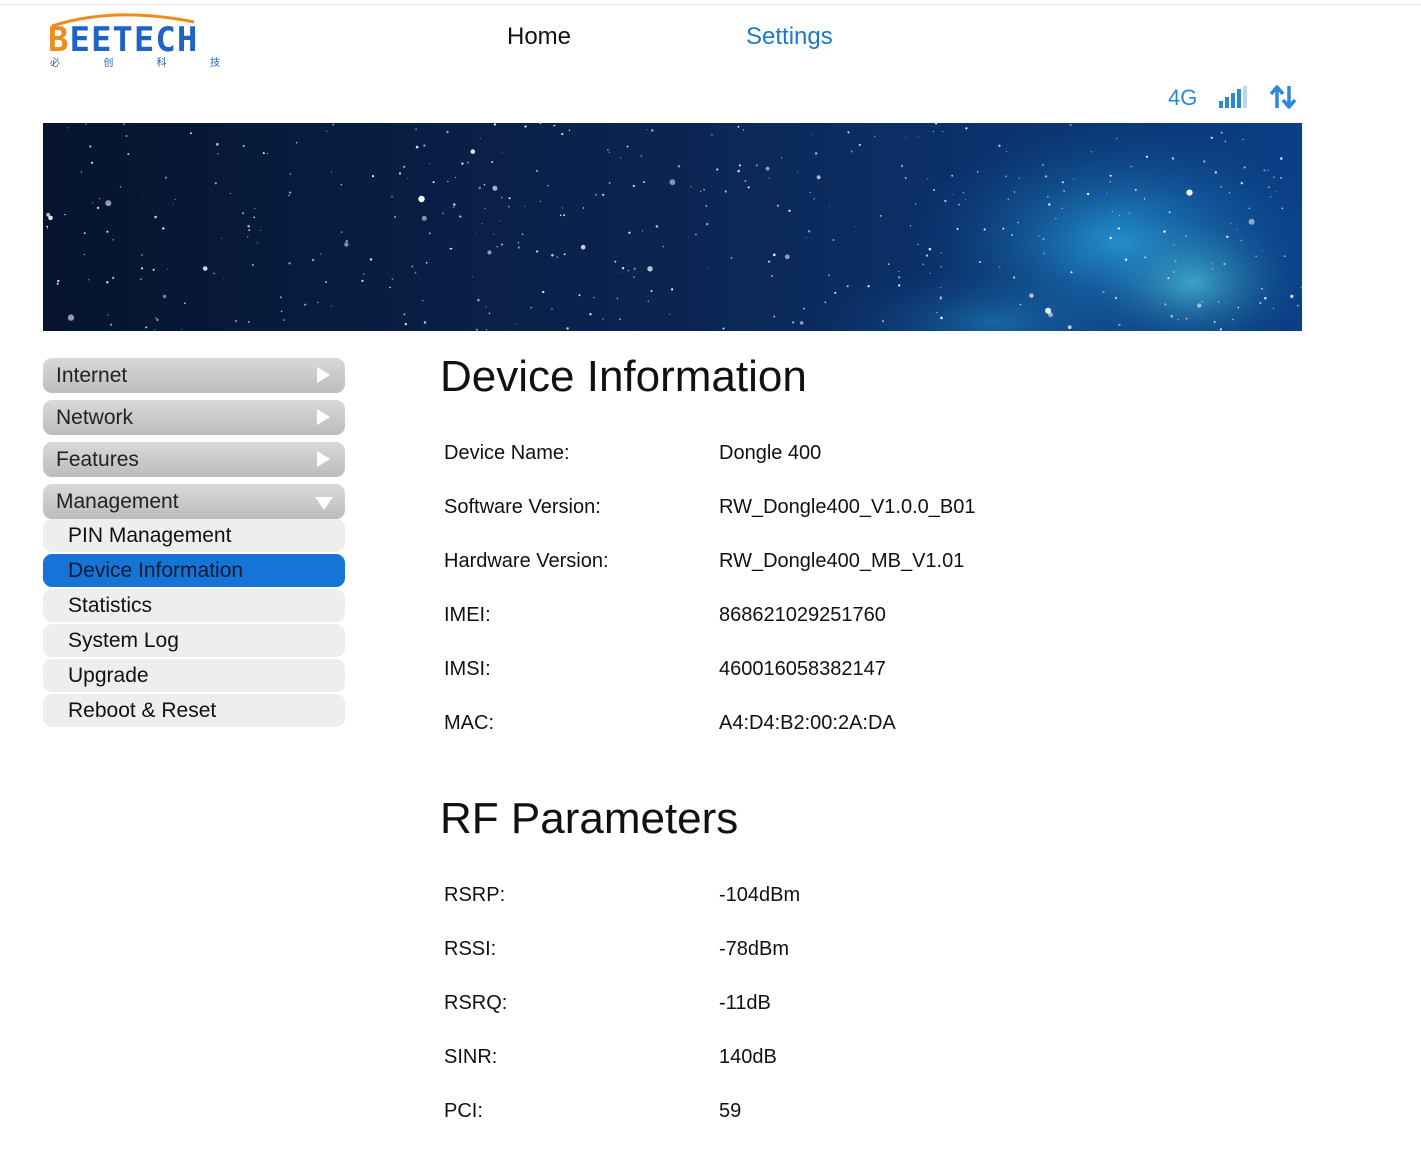 The image size is (1421, 1152). Describe the element at coordinates (194, 675) in the screenshot. I see `sidebar-item-upgrade: Upgrade` at that location.